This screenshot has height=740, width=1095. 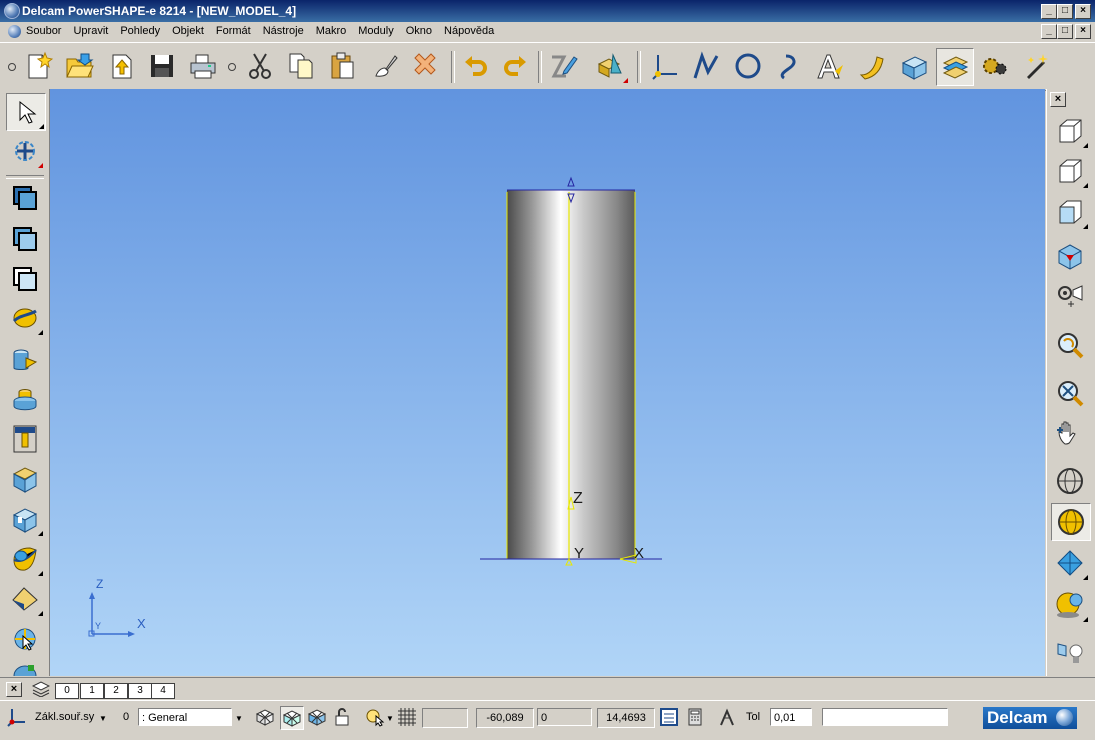 I want to click on solid-extrude-icon, so click(x=25, y=359).